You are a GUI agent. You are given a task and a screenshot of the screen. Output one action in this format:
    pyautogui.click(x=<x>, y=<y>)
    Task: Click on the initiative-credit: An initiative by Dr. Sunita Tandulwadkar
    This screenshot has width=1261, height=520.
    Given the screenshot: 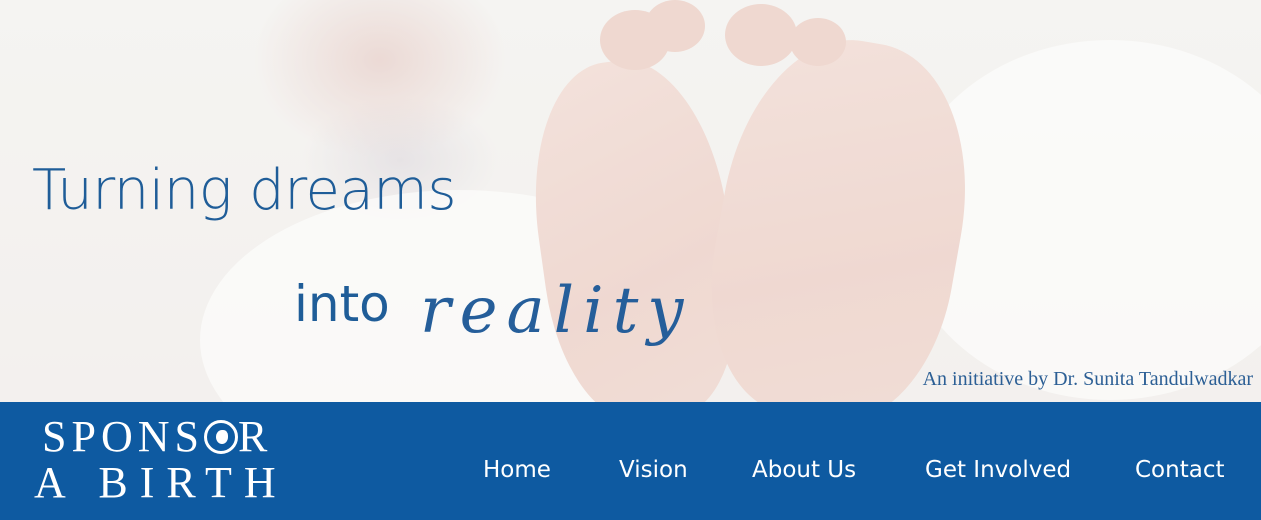 What is the action you would take?
    pyautogui.click(x=1087, y=379)
    